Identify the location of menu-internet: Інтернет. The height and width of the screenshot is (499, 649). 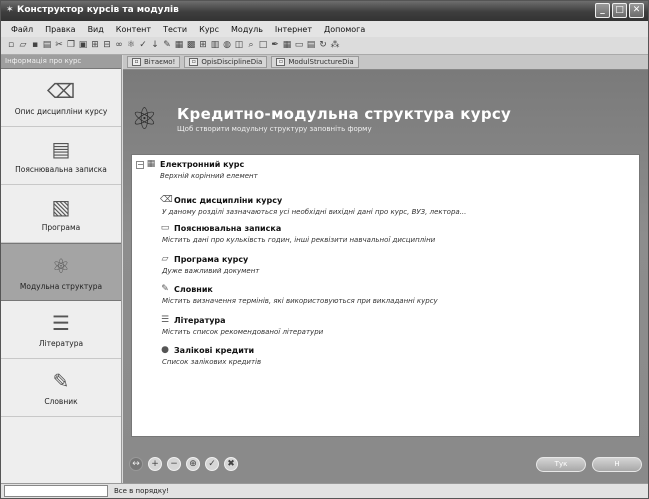
(293, 29).